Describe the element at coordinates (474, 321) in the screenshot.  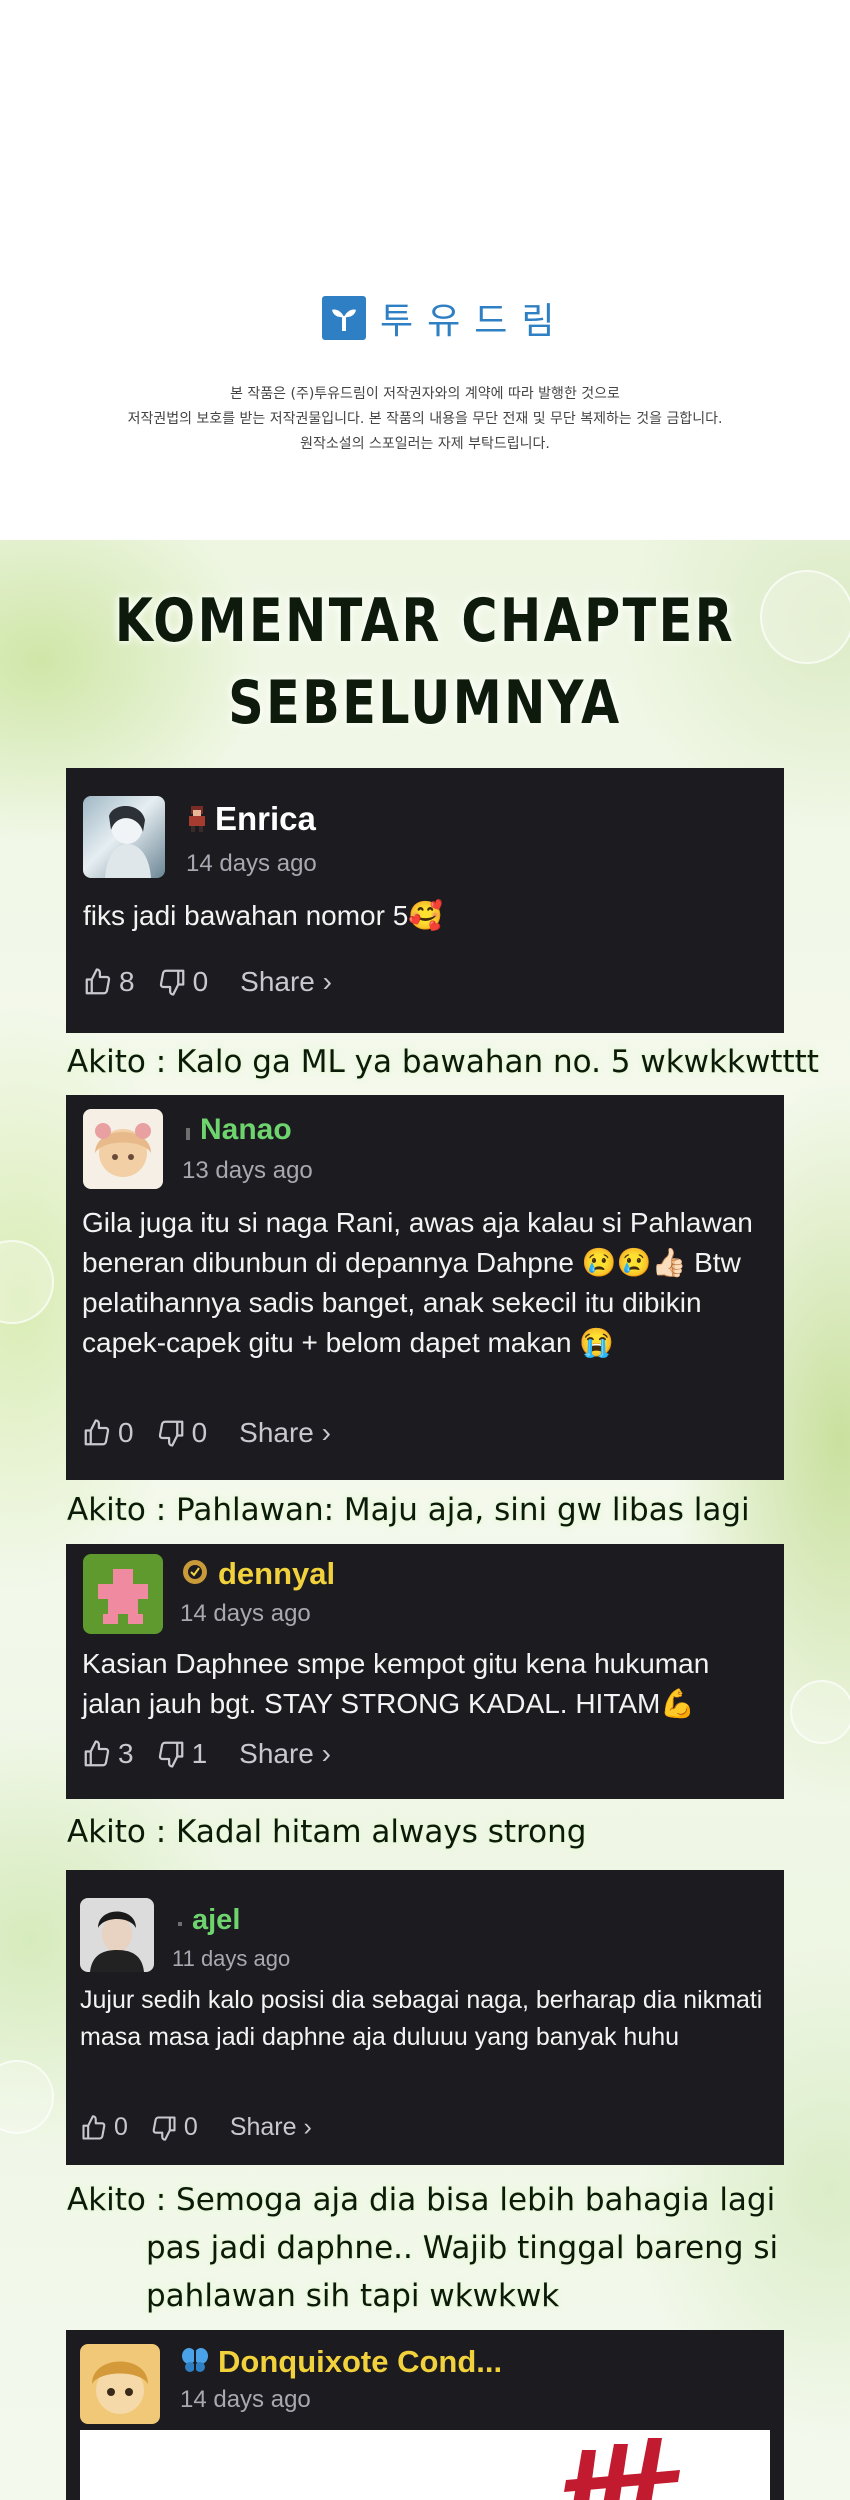
I see `publisher-name: 투유드림` at that location.